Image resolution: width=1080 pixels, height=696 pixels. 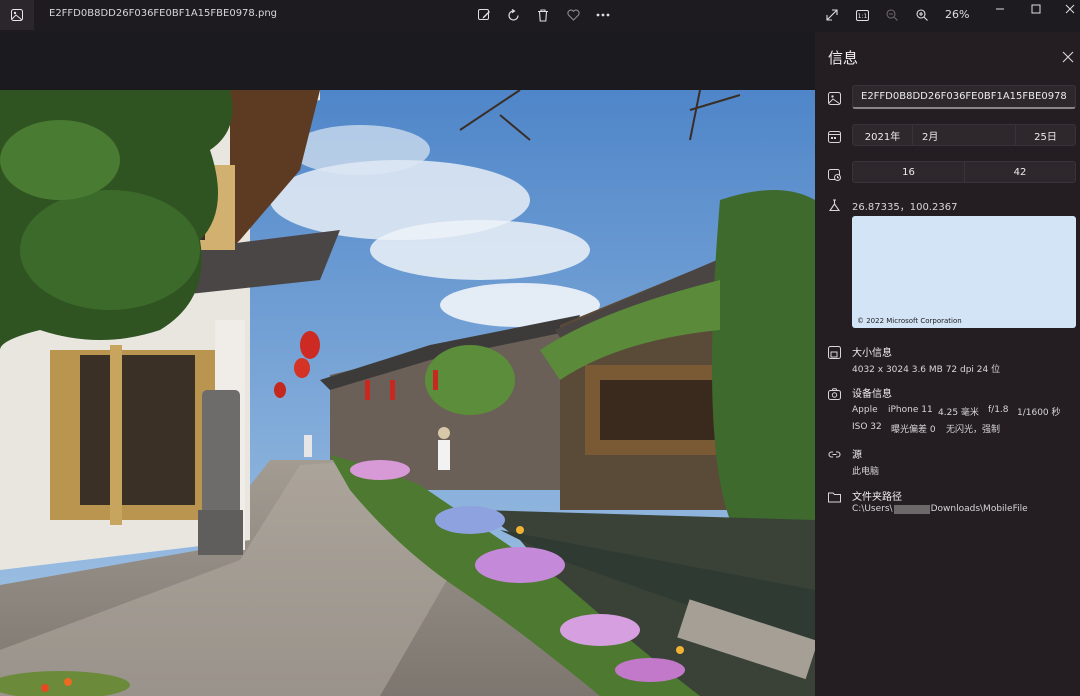 I want to click on zoom-out-icon, so click(x=892, y=15).